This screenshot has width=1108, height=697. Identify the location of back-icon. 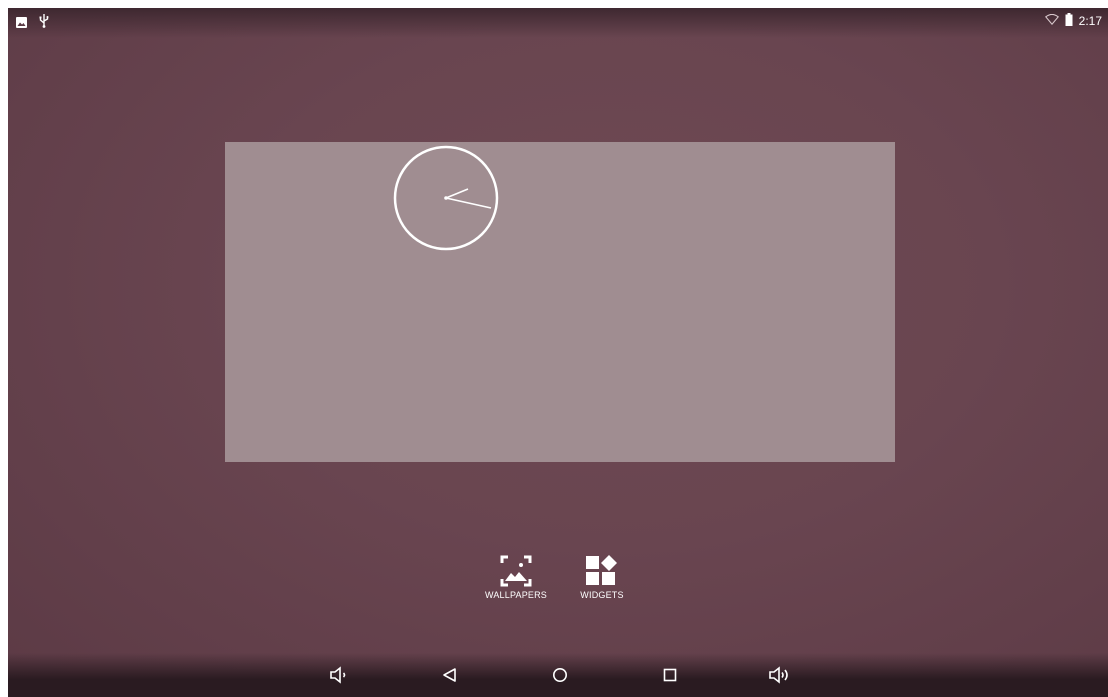
(450, 677).